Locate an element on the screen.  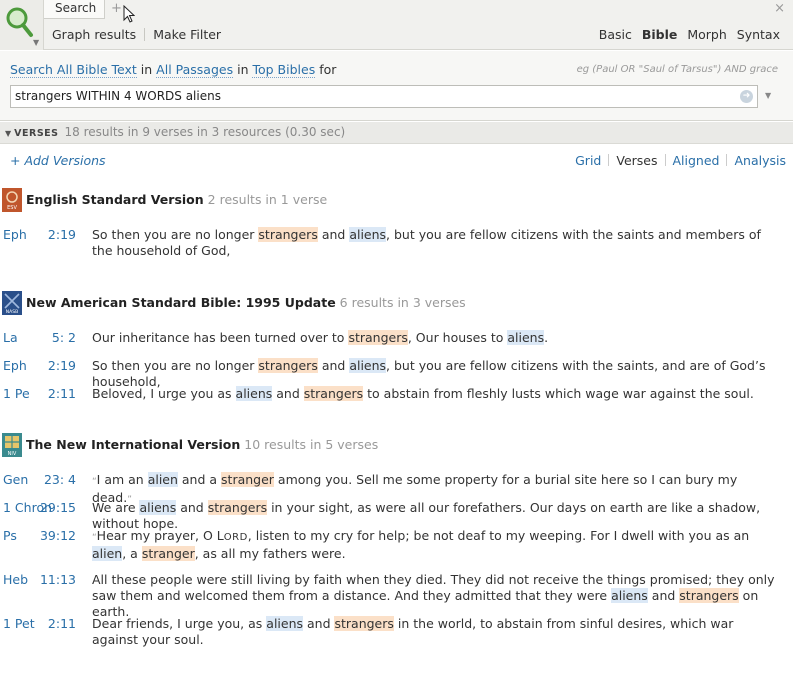
section-label: VERSES is located at coordinates (36, 133).